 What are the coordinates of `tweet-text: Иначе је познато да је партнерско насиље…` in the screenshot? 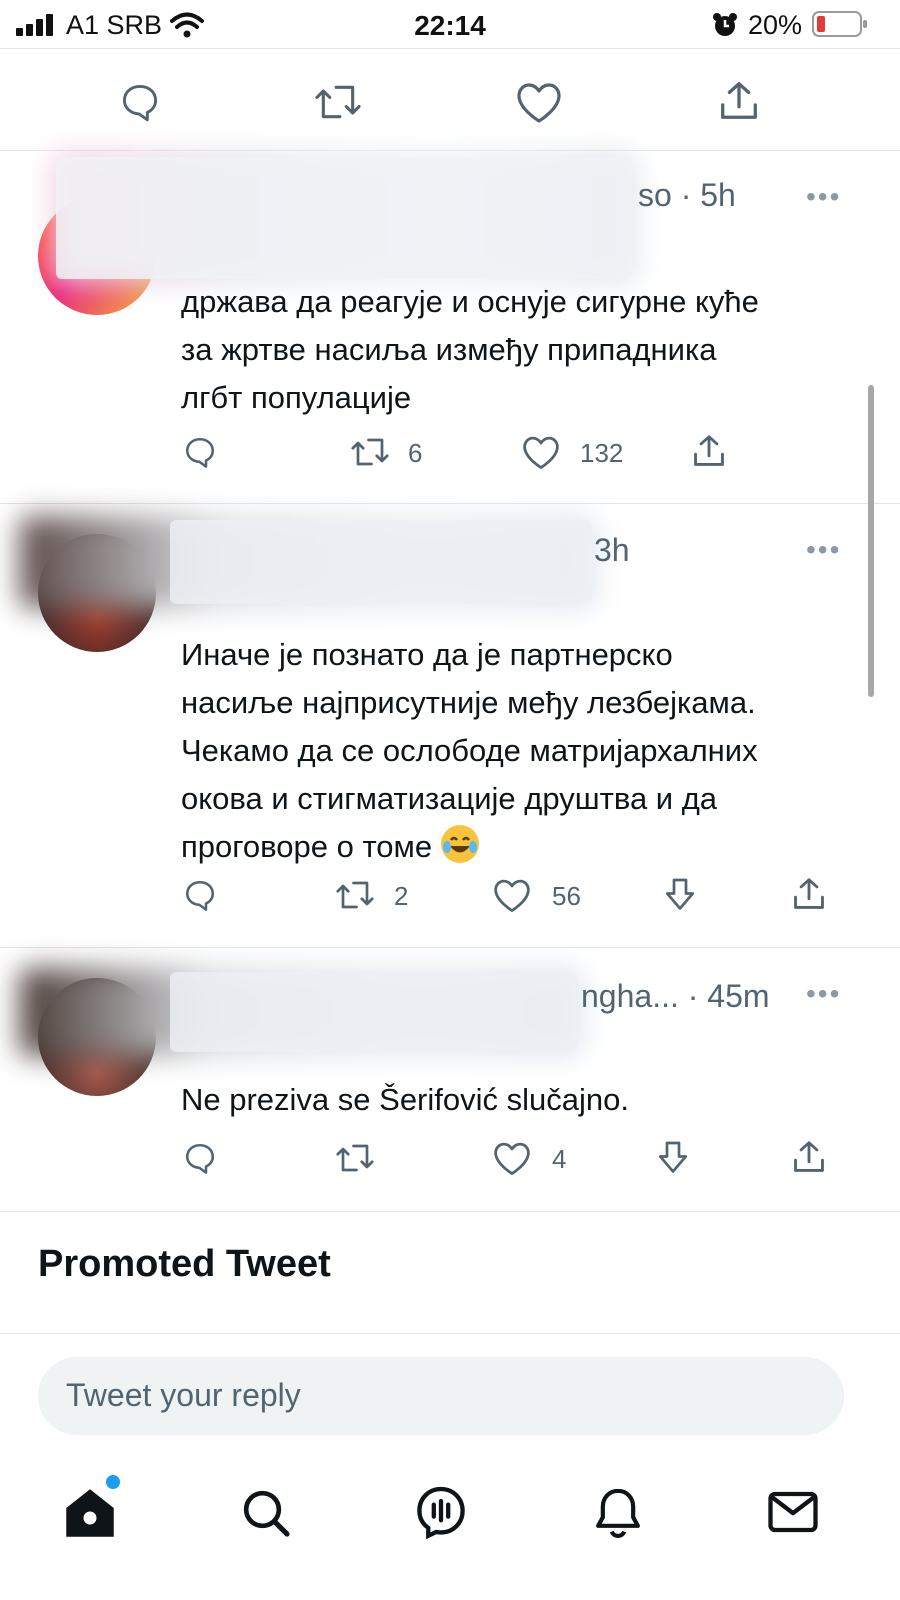 It's located at (531, 751).